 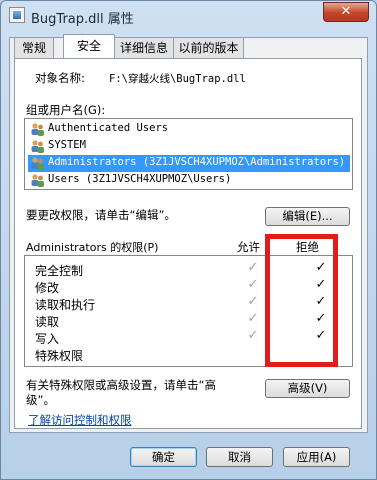 I want to click on group-item-label: SYSTEM, so click(x=67, y=145).